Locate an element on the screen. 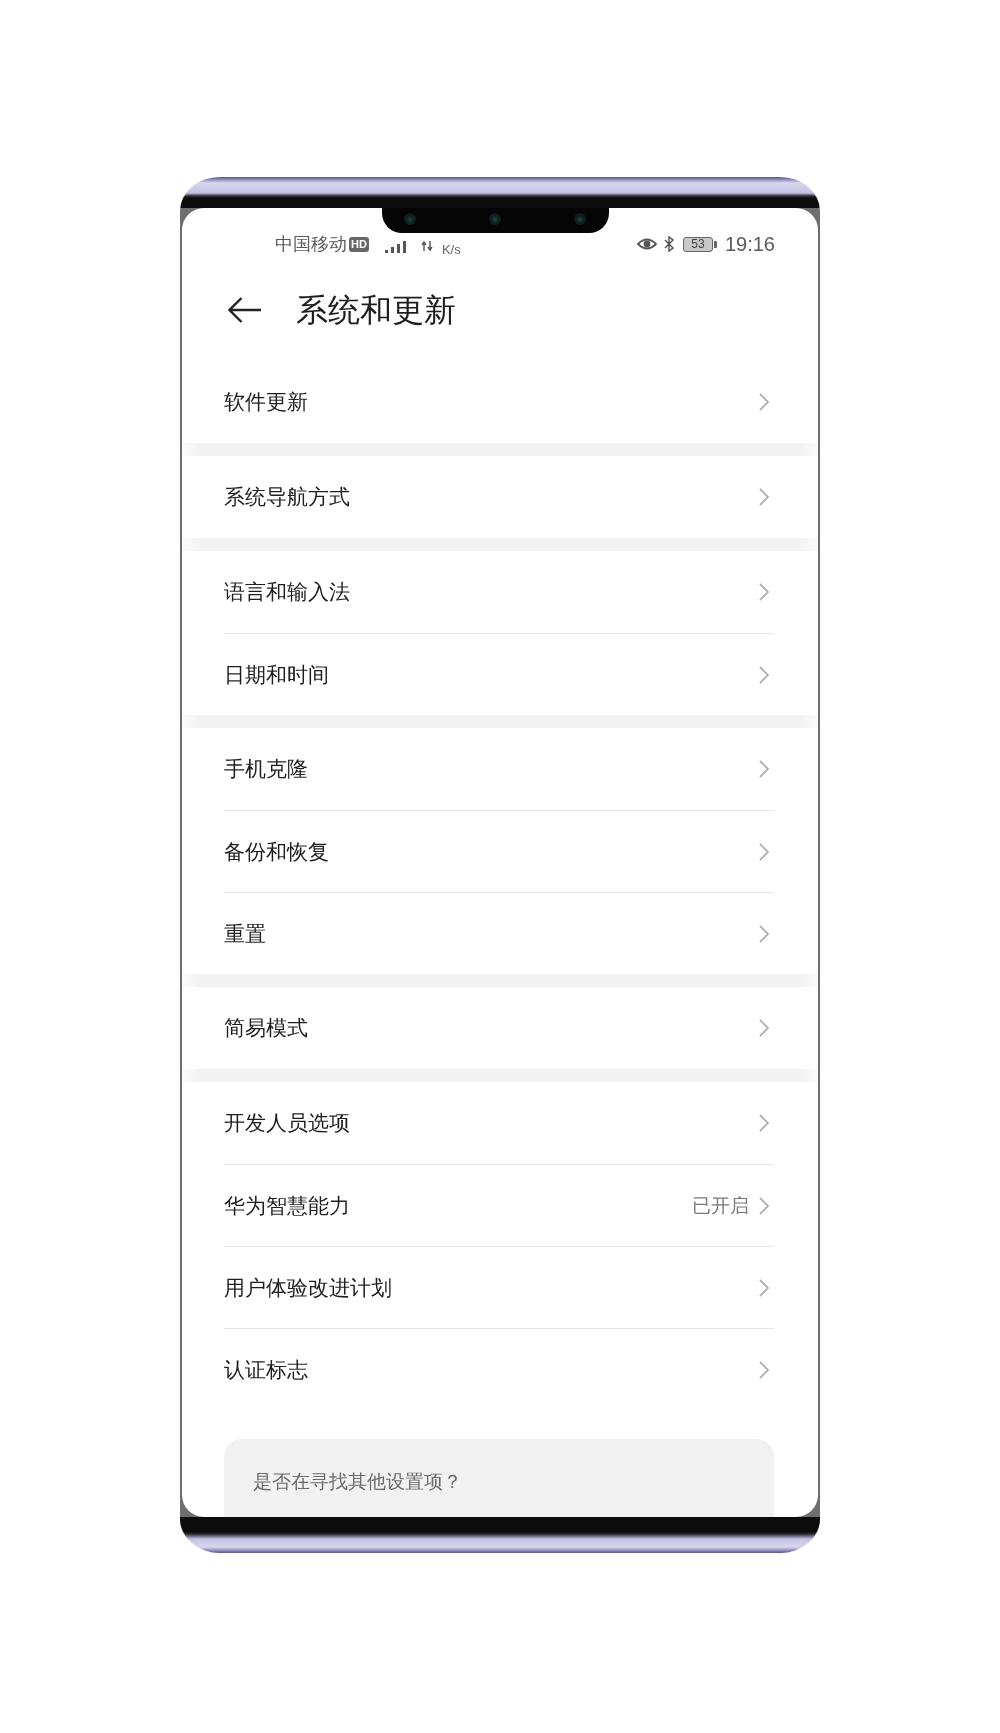 The image size is (1000, 1733). status-time: 19:16 is located at coordinates (749, 244).